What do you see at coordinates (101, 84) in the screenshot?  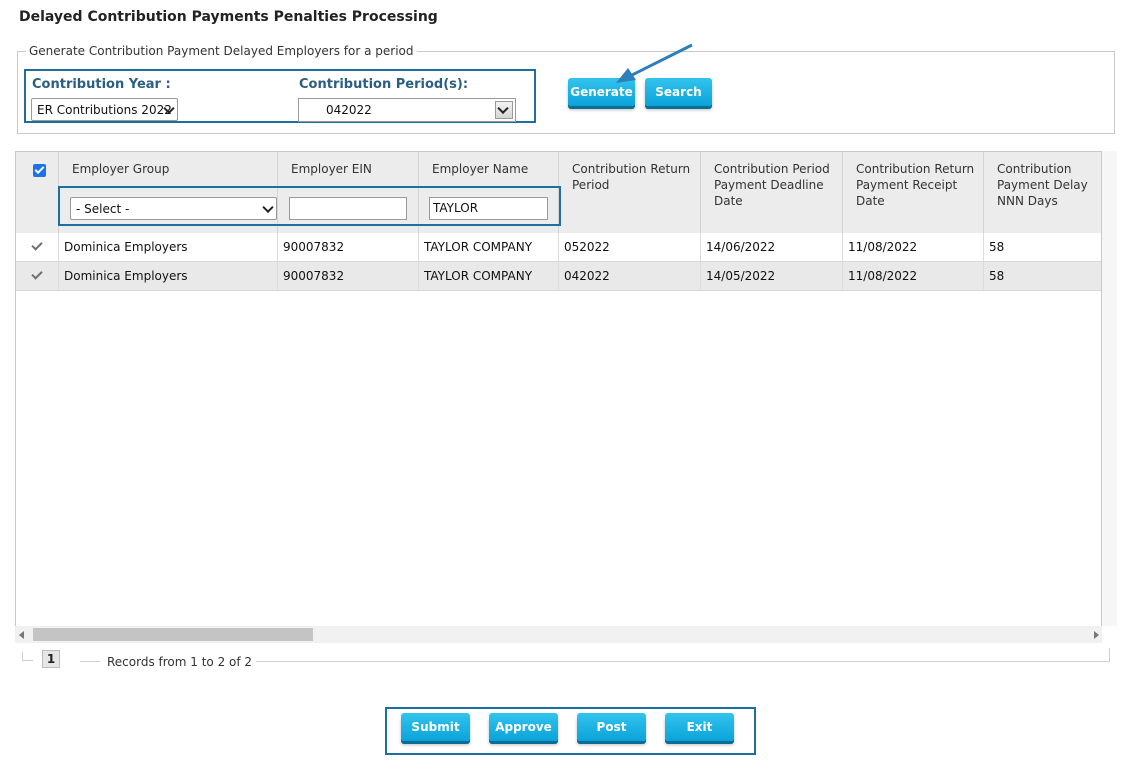 I see `contribution-year-label: Contribution Year :` at bounding box center [101, 84].